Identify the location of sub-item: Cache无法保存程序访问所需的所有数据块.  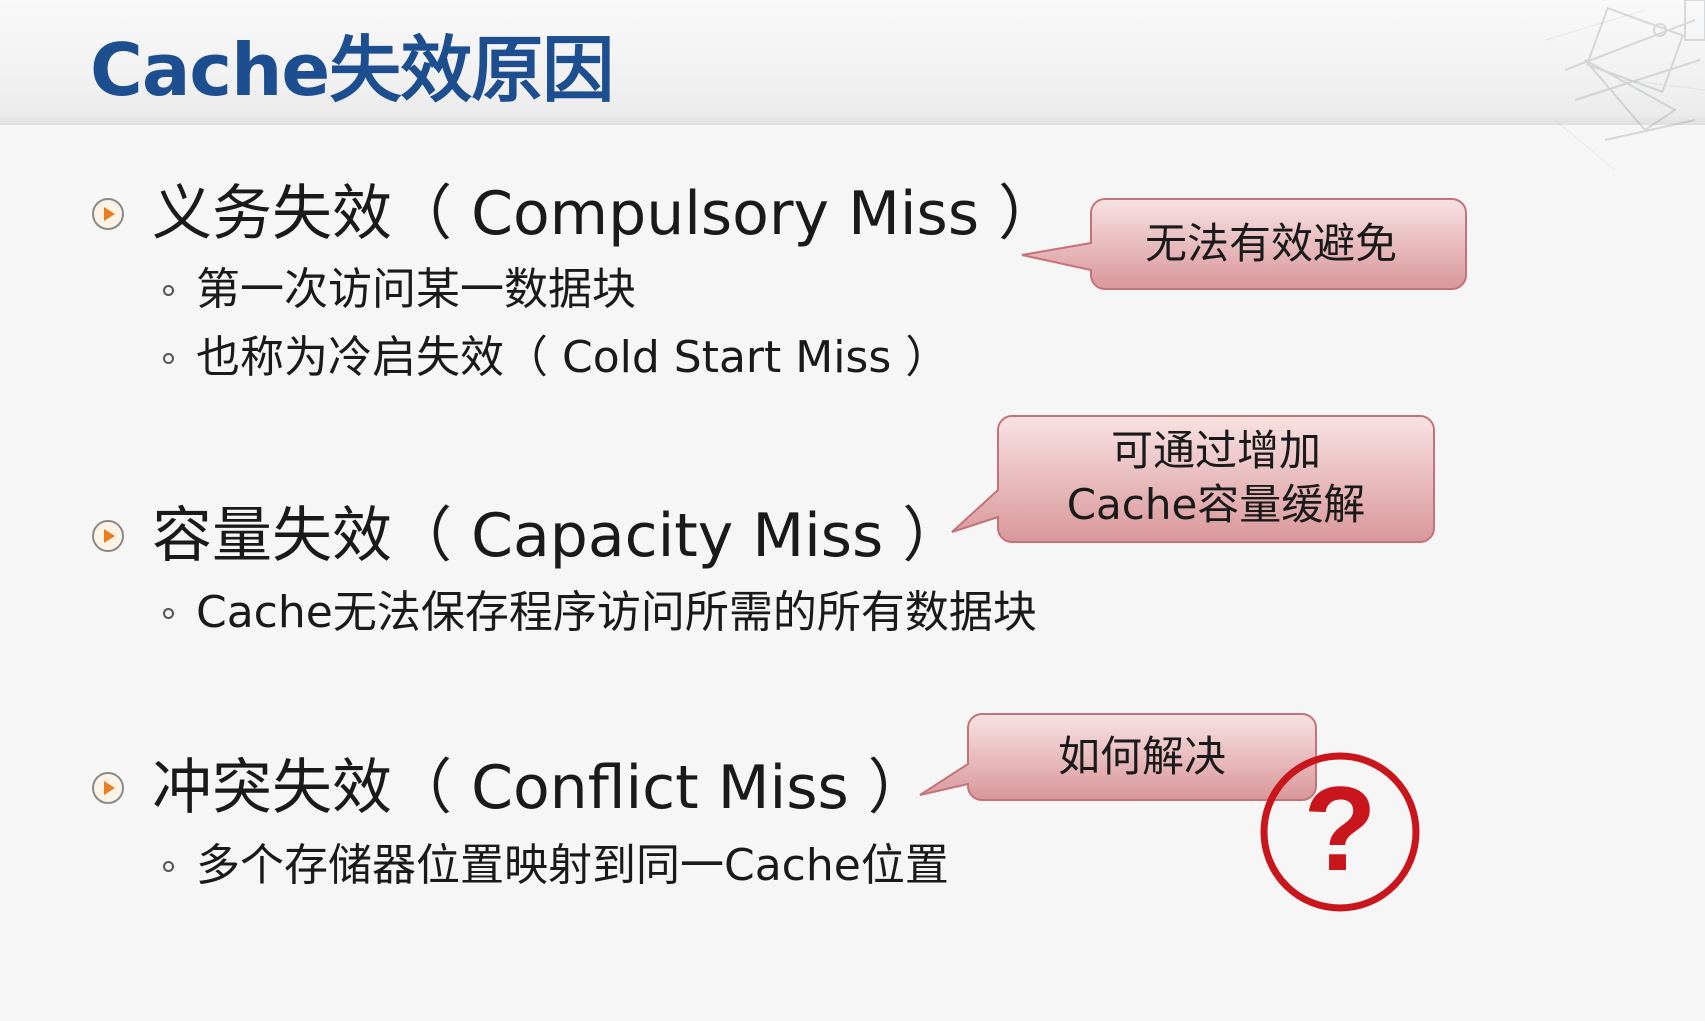
(600, 613).